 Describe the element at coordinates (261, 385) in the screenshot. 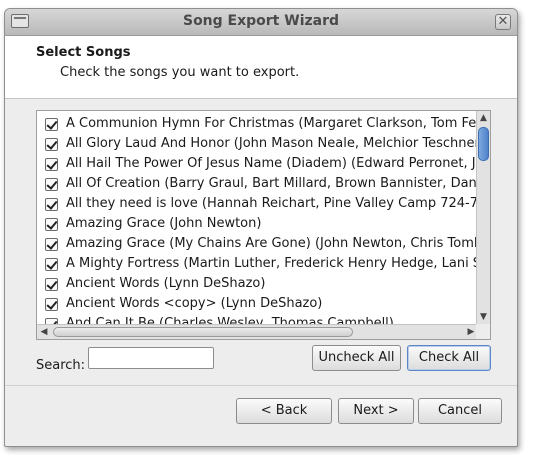

I see `footer-divider` at that location.